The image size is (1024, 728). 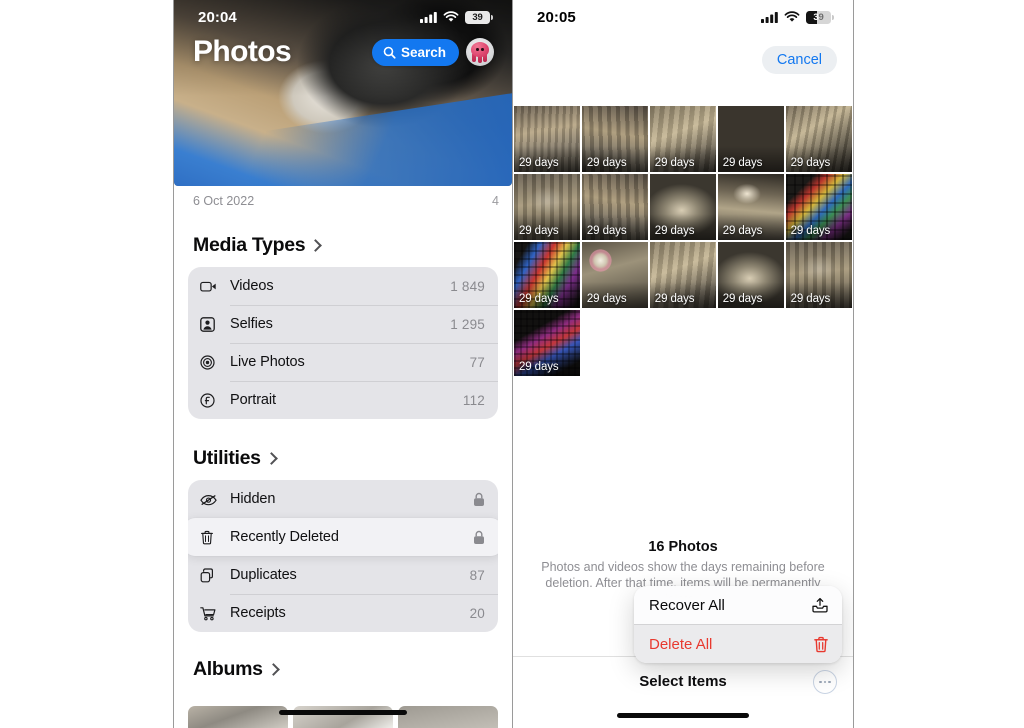 I want to click on media-row-value: 1 295, so click(x=467, y=324).